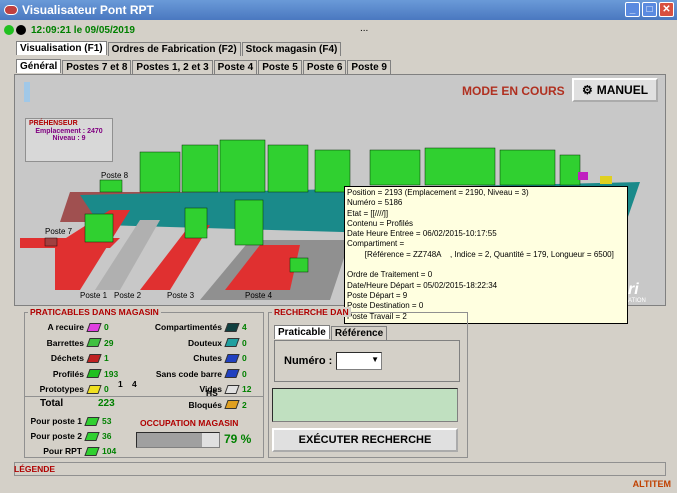 This screenshot has width=677, height=493. I want to click on praticable-value: 29, so click(109, 342).